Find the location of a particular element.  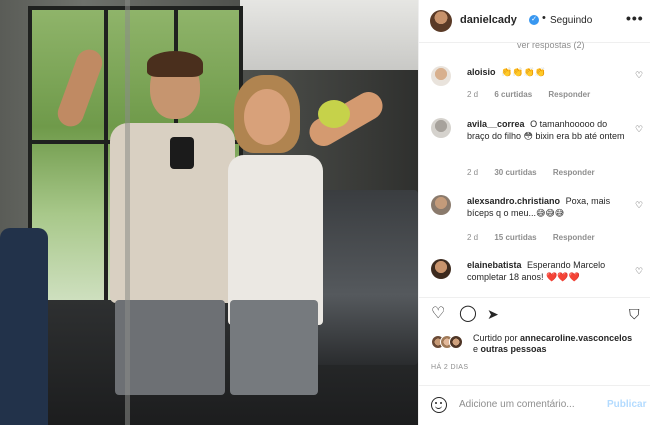

post-time-ago: HÁ 2 DIAS is located at coordinates (449, 367).